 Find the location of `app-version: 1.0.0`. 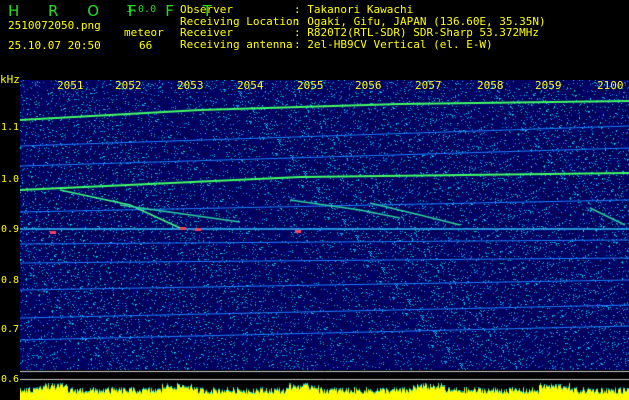

app-version: 1.0.0 is located at coordinates (141, 9).